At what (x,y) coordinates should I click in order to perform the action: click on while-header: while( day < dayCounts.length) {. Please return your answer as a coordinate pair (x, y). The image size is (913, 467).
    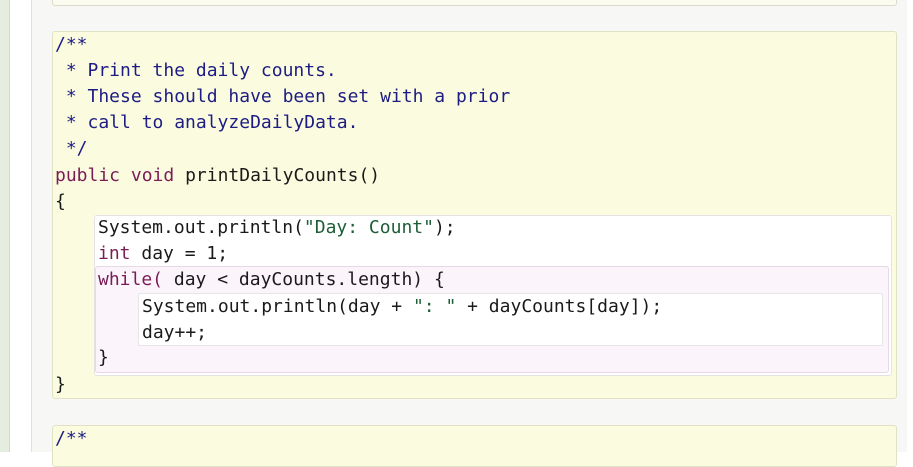
    Looking at the image, I should click on (271, 280).